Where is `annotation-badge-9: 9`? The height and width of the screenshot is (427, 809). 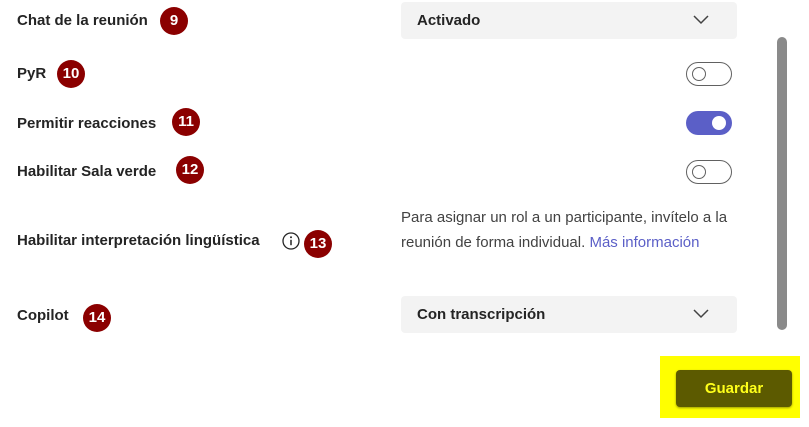 annotation-badge-9: 9 is located at coordinates (174, 21).